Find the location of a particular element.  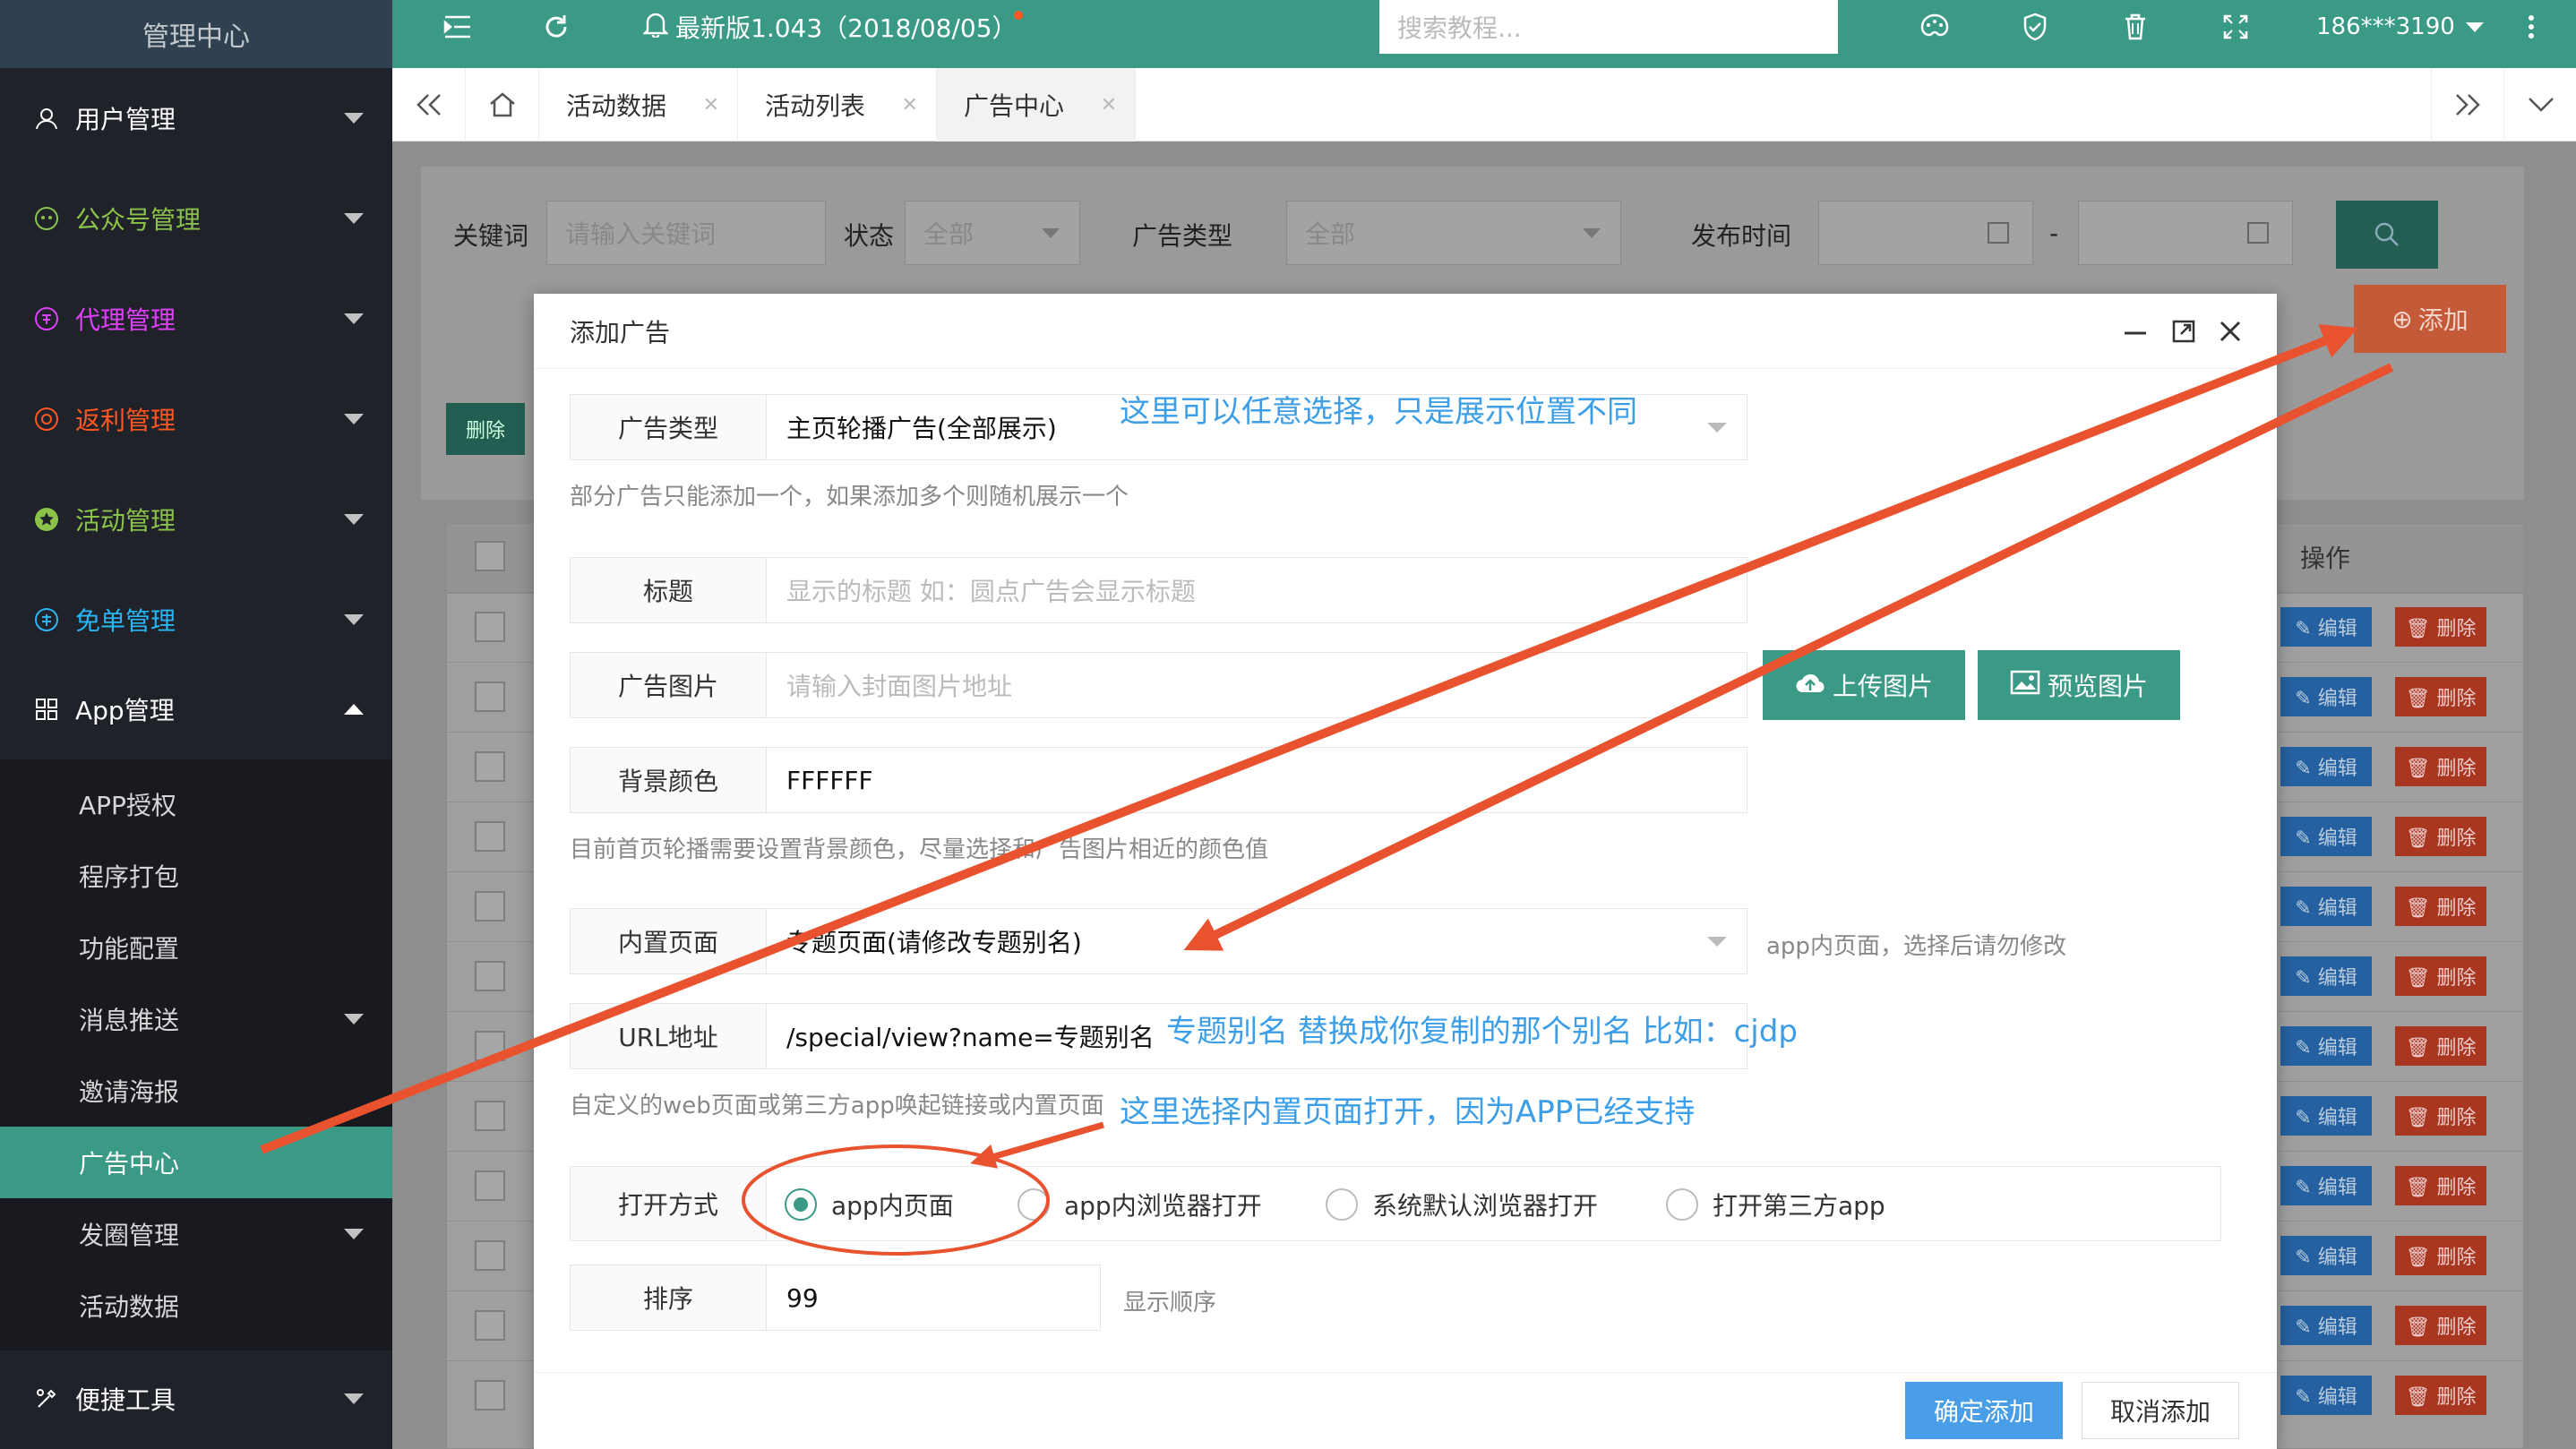

sidebar-item-app: App管理 is located at coordinates (196, 709).